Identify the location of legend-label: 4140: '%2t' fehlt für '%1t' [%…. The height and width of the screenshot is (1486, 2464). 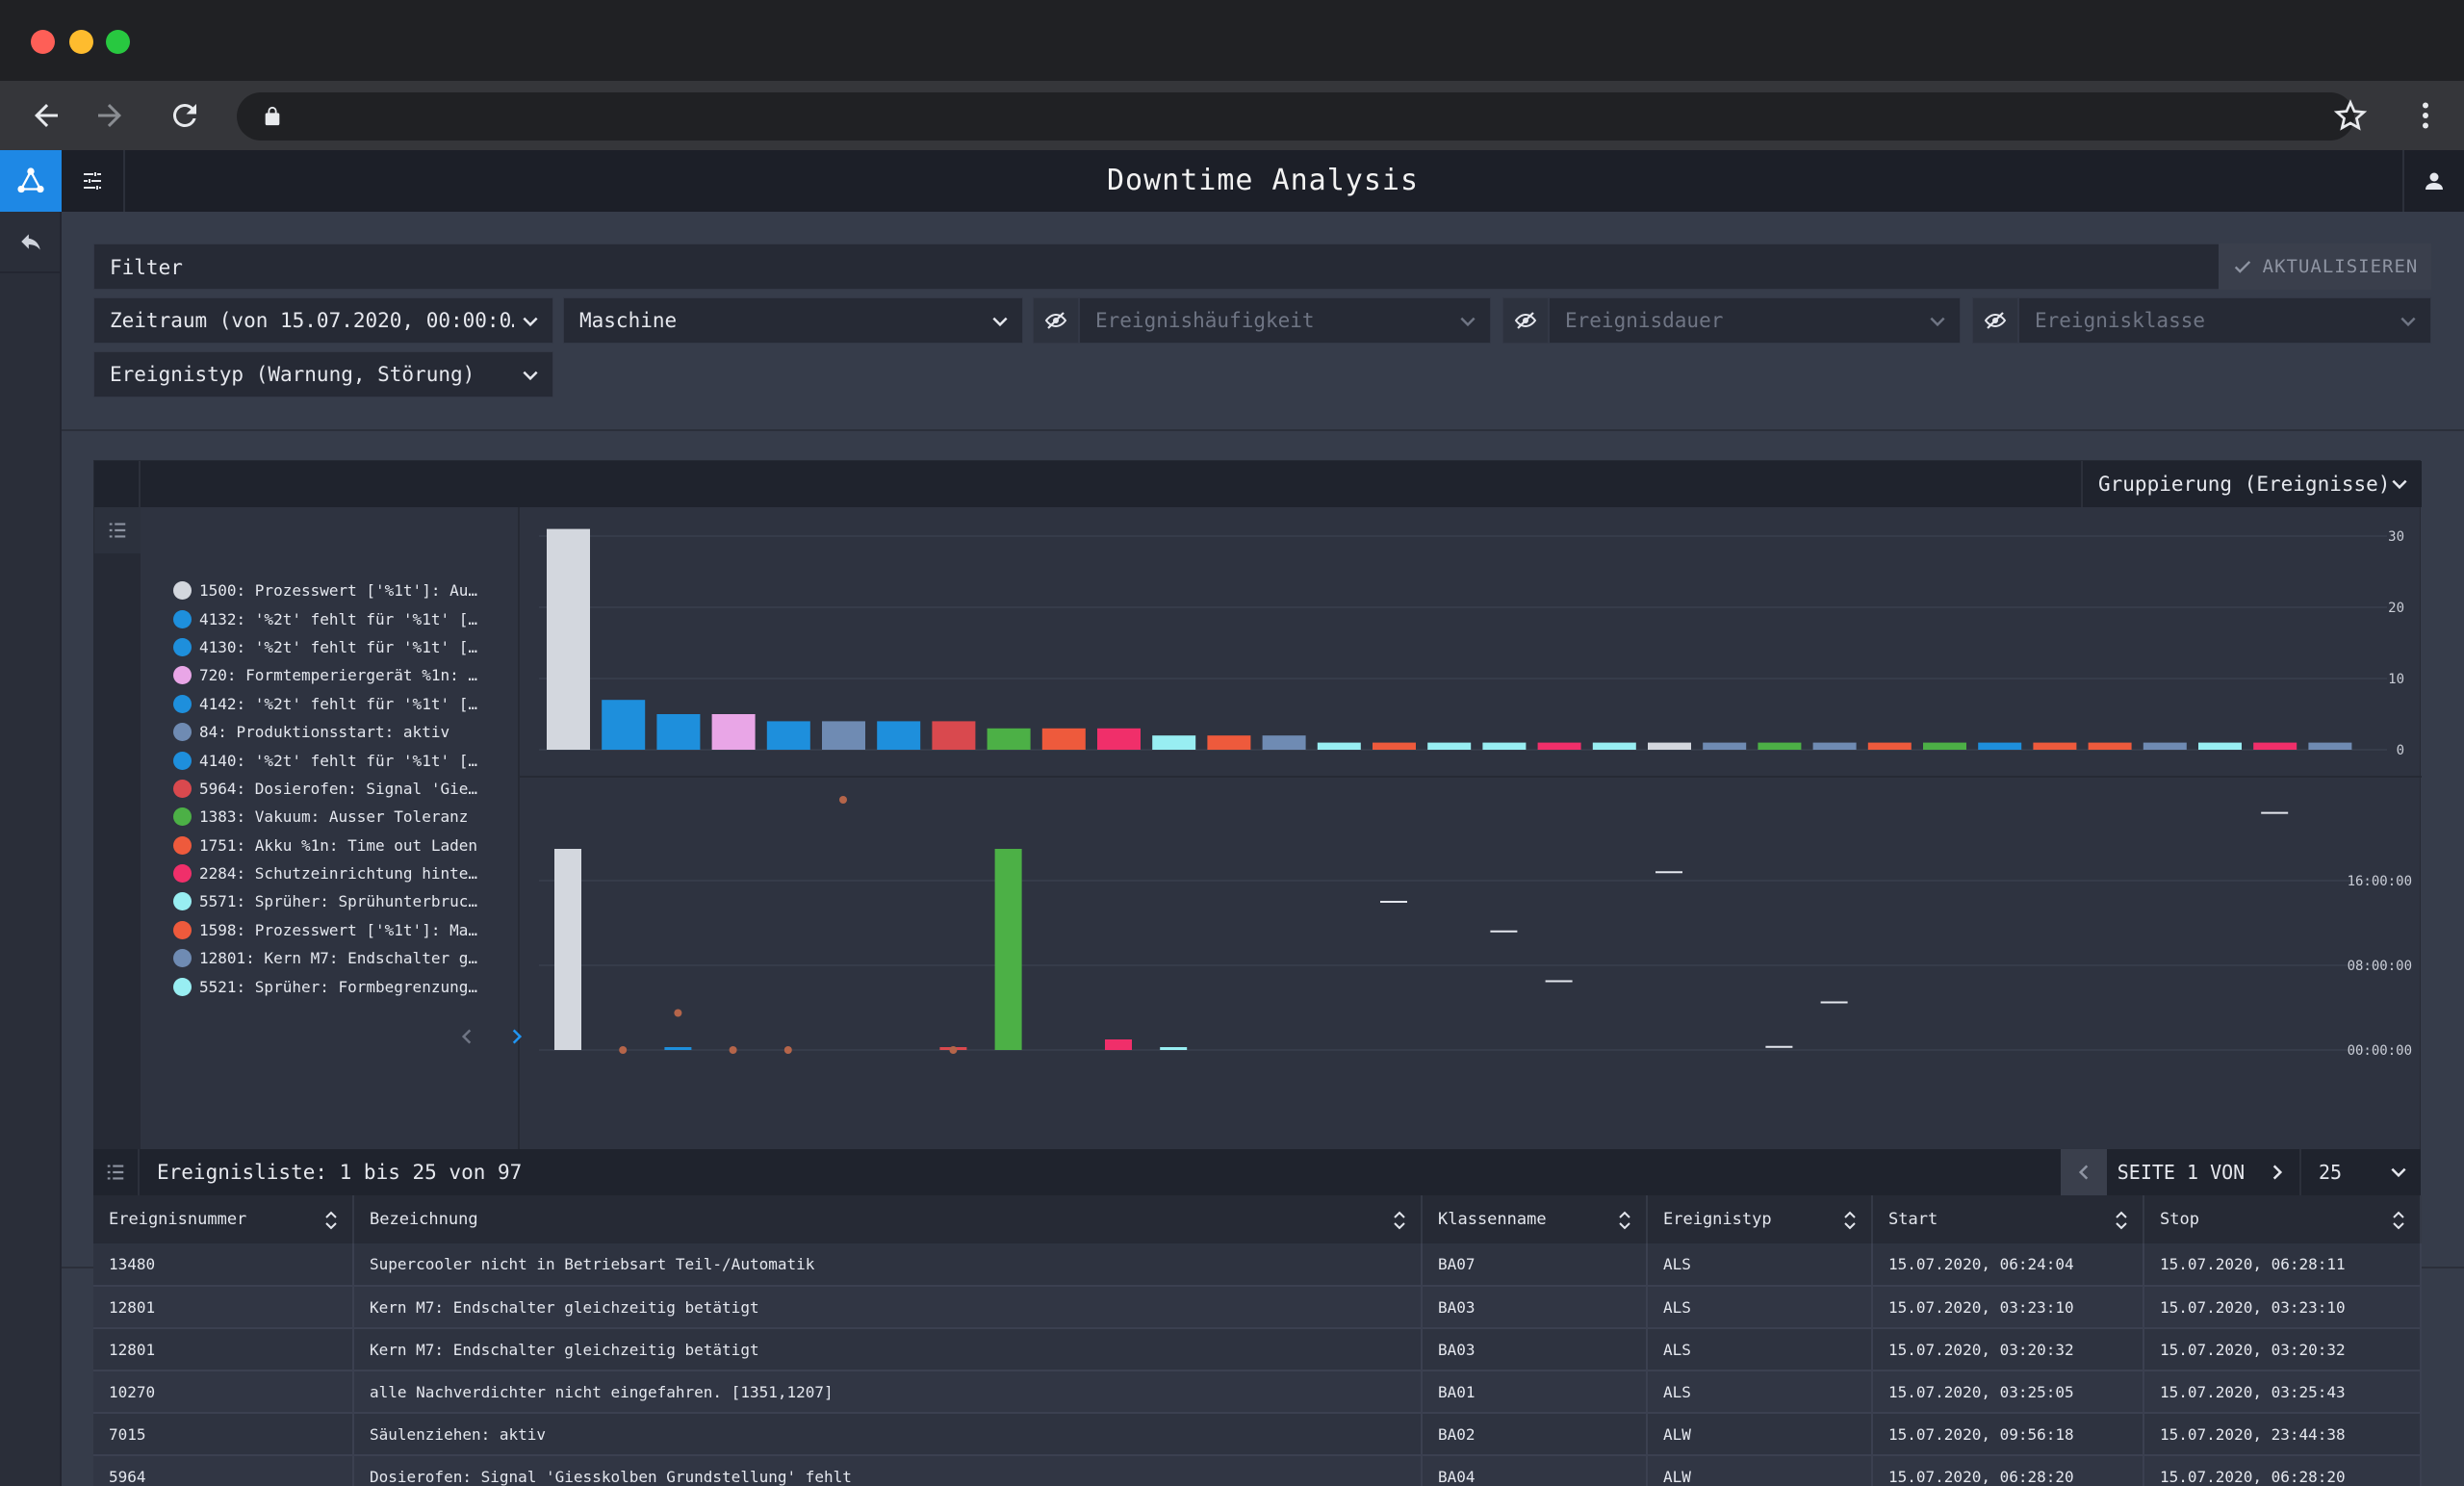
(341, 760).